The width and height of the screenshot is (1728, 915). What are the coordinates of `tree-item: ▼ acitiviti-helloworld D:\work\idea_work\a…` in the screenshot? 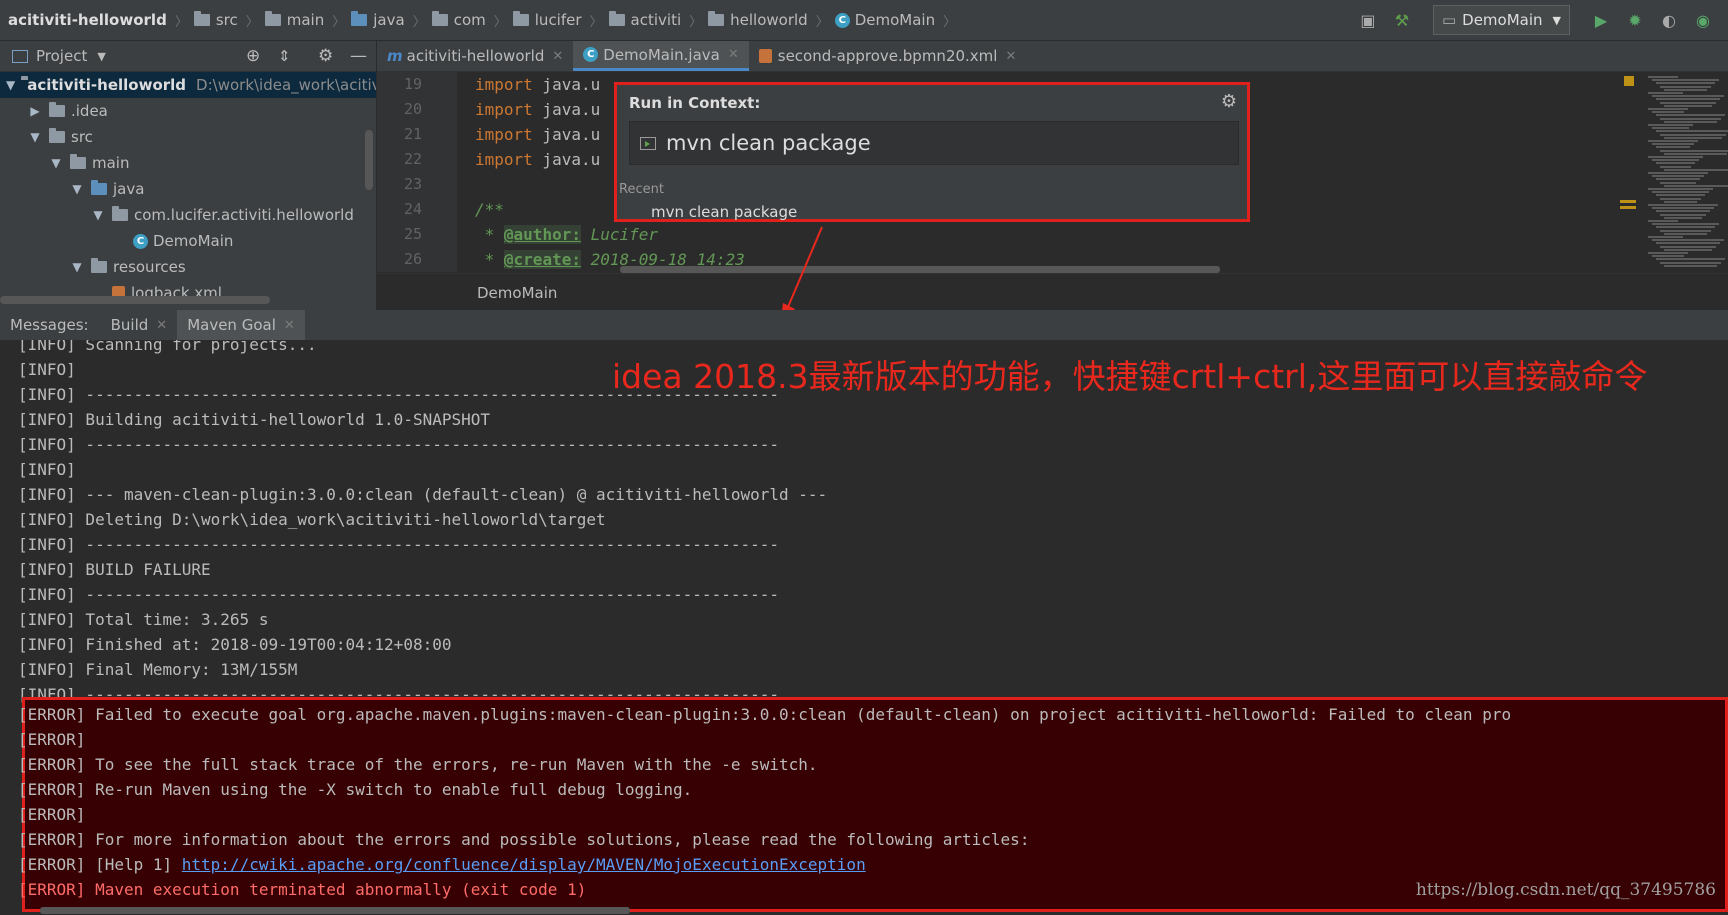 It's located at (188, 85).